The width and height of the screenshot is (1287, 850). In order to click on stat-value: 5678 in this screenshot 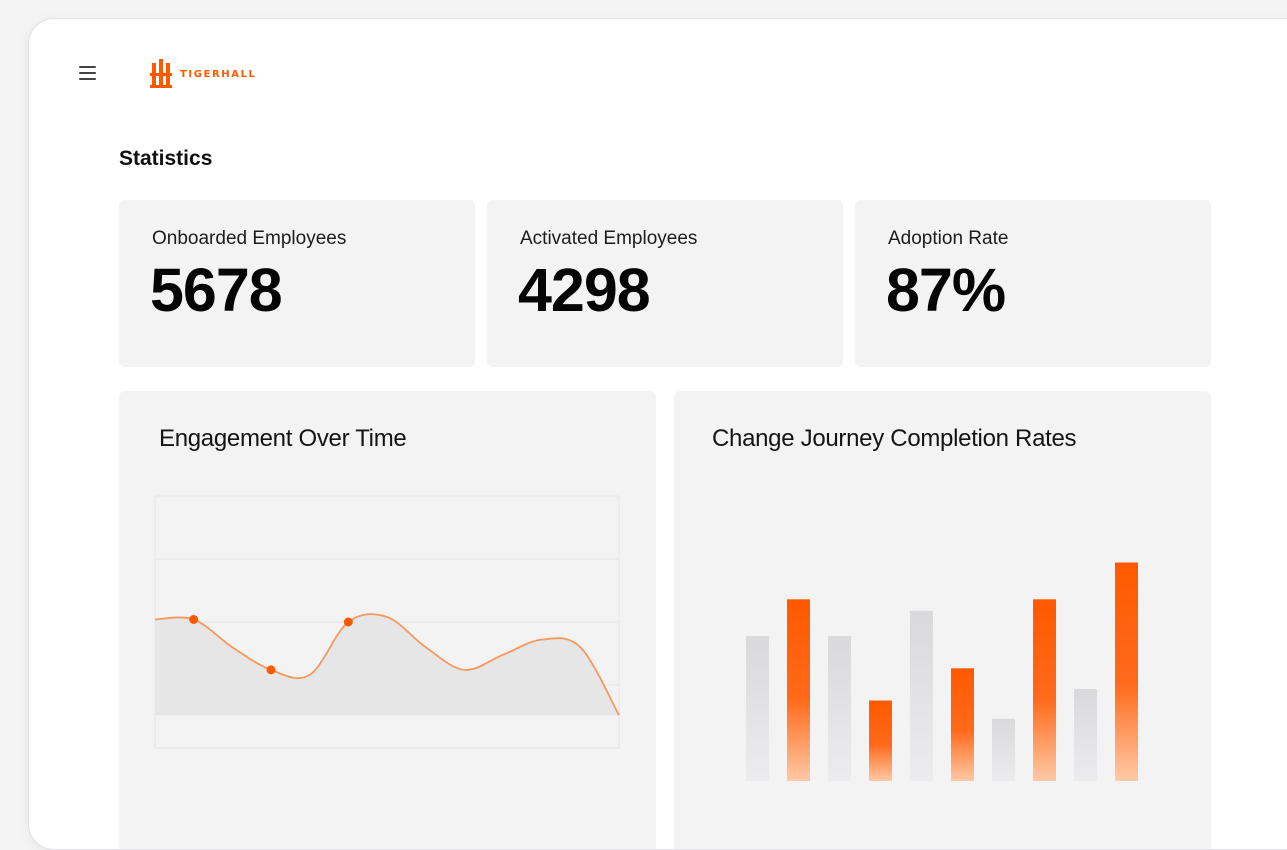, I will do `click(216, 290)`.